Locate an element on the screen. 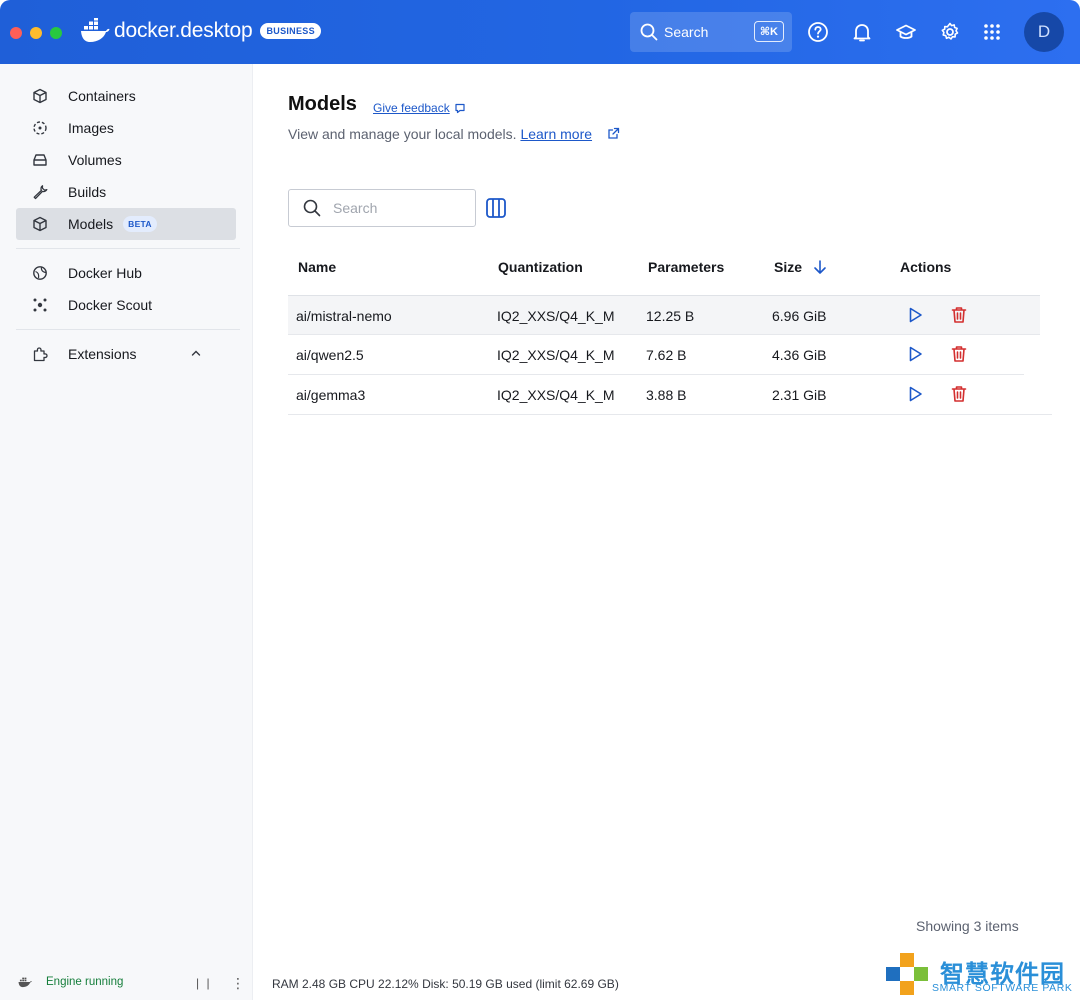 The width and height of the screenshot is (1080, 1000). page-title: Models is located at coordinates (322, 104).